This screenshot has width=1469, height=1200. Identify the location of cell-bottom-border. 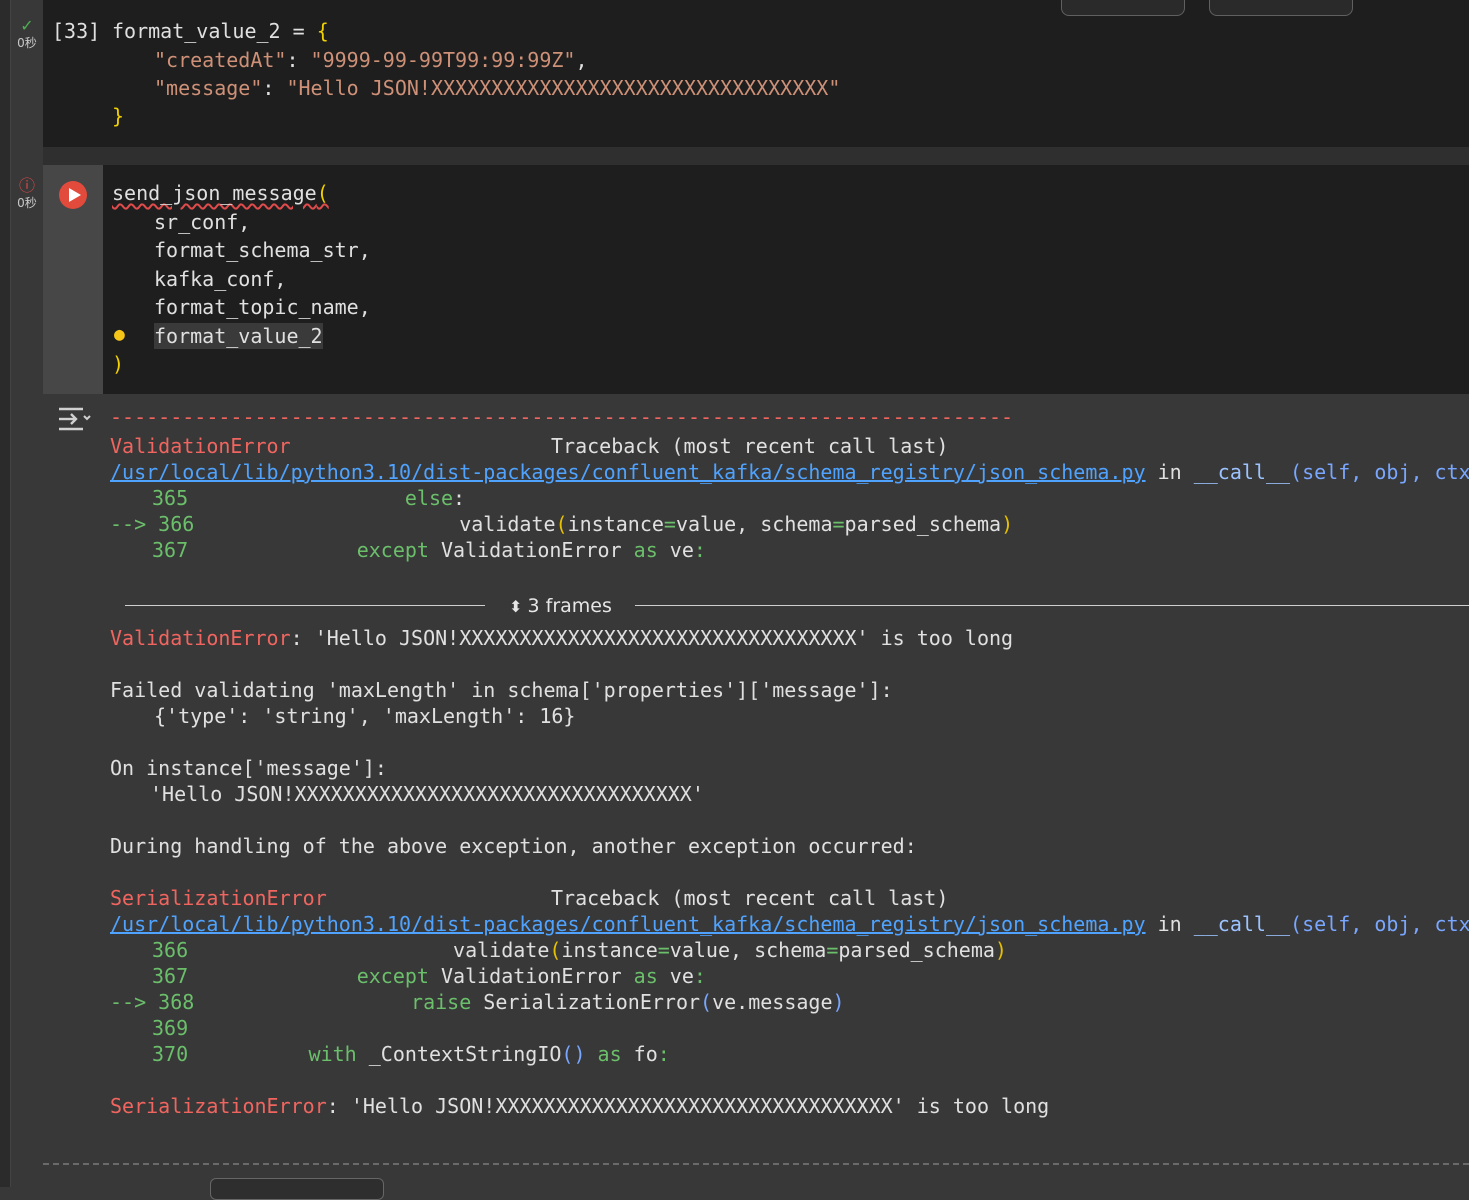
(756, 1164).